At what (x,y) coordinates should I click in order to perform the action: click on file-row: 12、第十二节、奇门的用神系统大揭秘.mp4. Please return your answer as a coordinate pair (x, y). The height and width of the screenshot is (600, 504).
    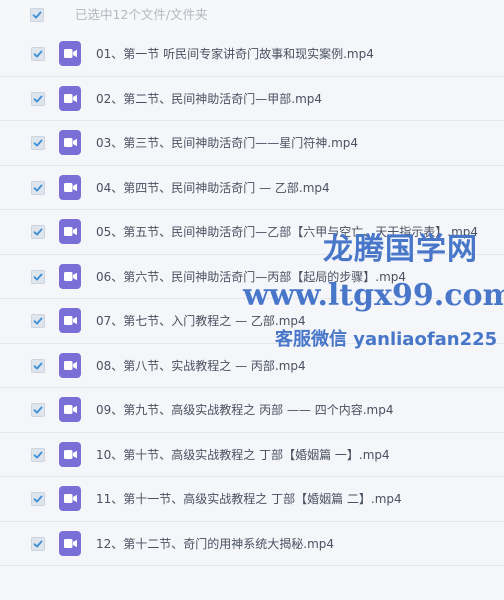
    Looking at the image, I should click on (252, 543).